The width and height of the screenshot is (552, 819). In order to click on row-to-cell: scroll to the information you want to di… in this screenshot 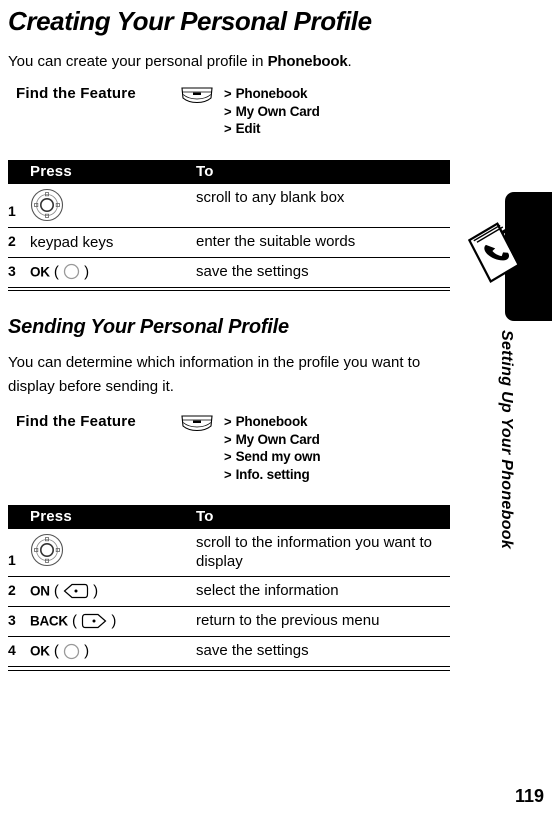, I will do `click(323, 553)`.